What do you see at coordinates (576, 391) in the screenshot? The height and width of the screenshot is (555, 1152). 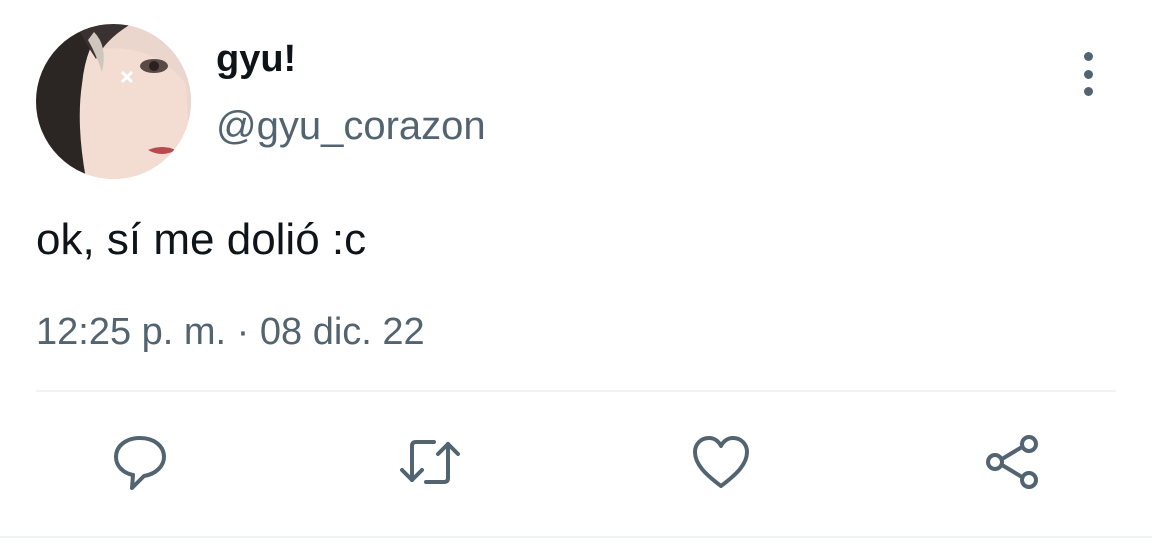 I see `divider` at bounding box center [576, 391].